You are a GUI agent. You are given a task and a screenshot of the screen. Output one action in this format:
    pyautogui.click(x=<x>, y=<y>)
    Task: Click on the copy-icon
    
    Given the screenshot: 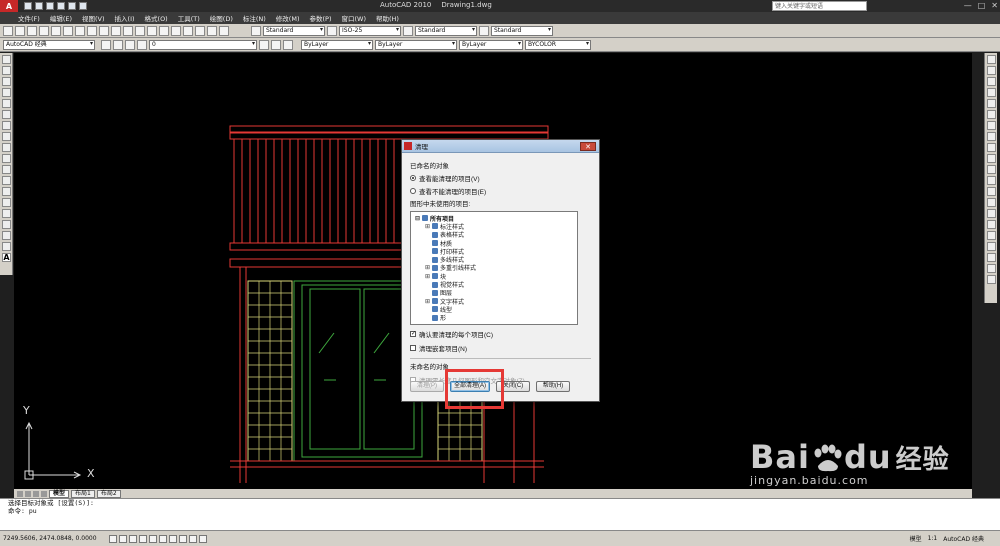 What is the action you would take?
    pyautogui.click(x=80, y=30)
    